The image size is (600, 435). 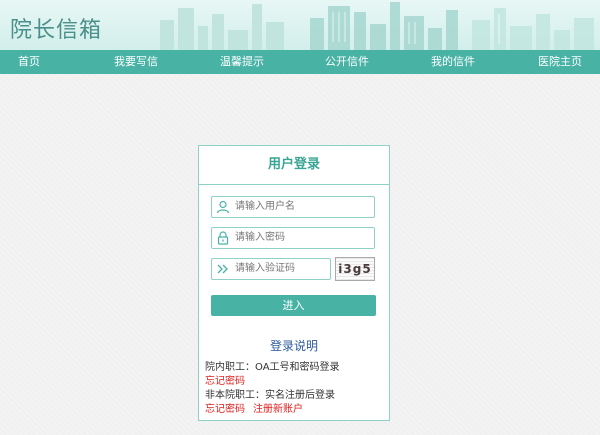 I want to click on login-help-title: 登录说明, so click(x=293, y=346).